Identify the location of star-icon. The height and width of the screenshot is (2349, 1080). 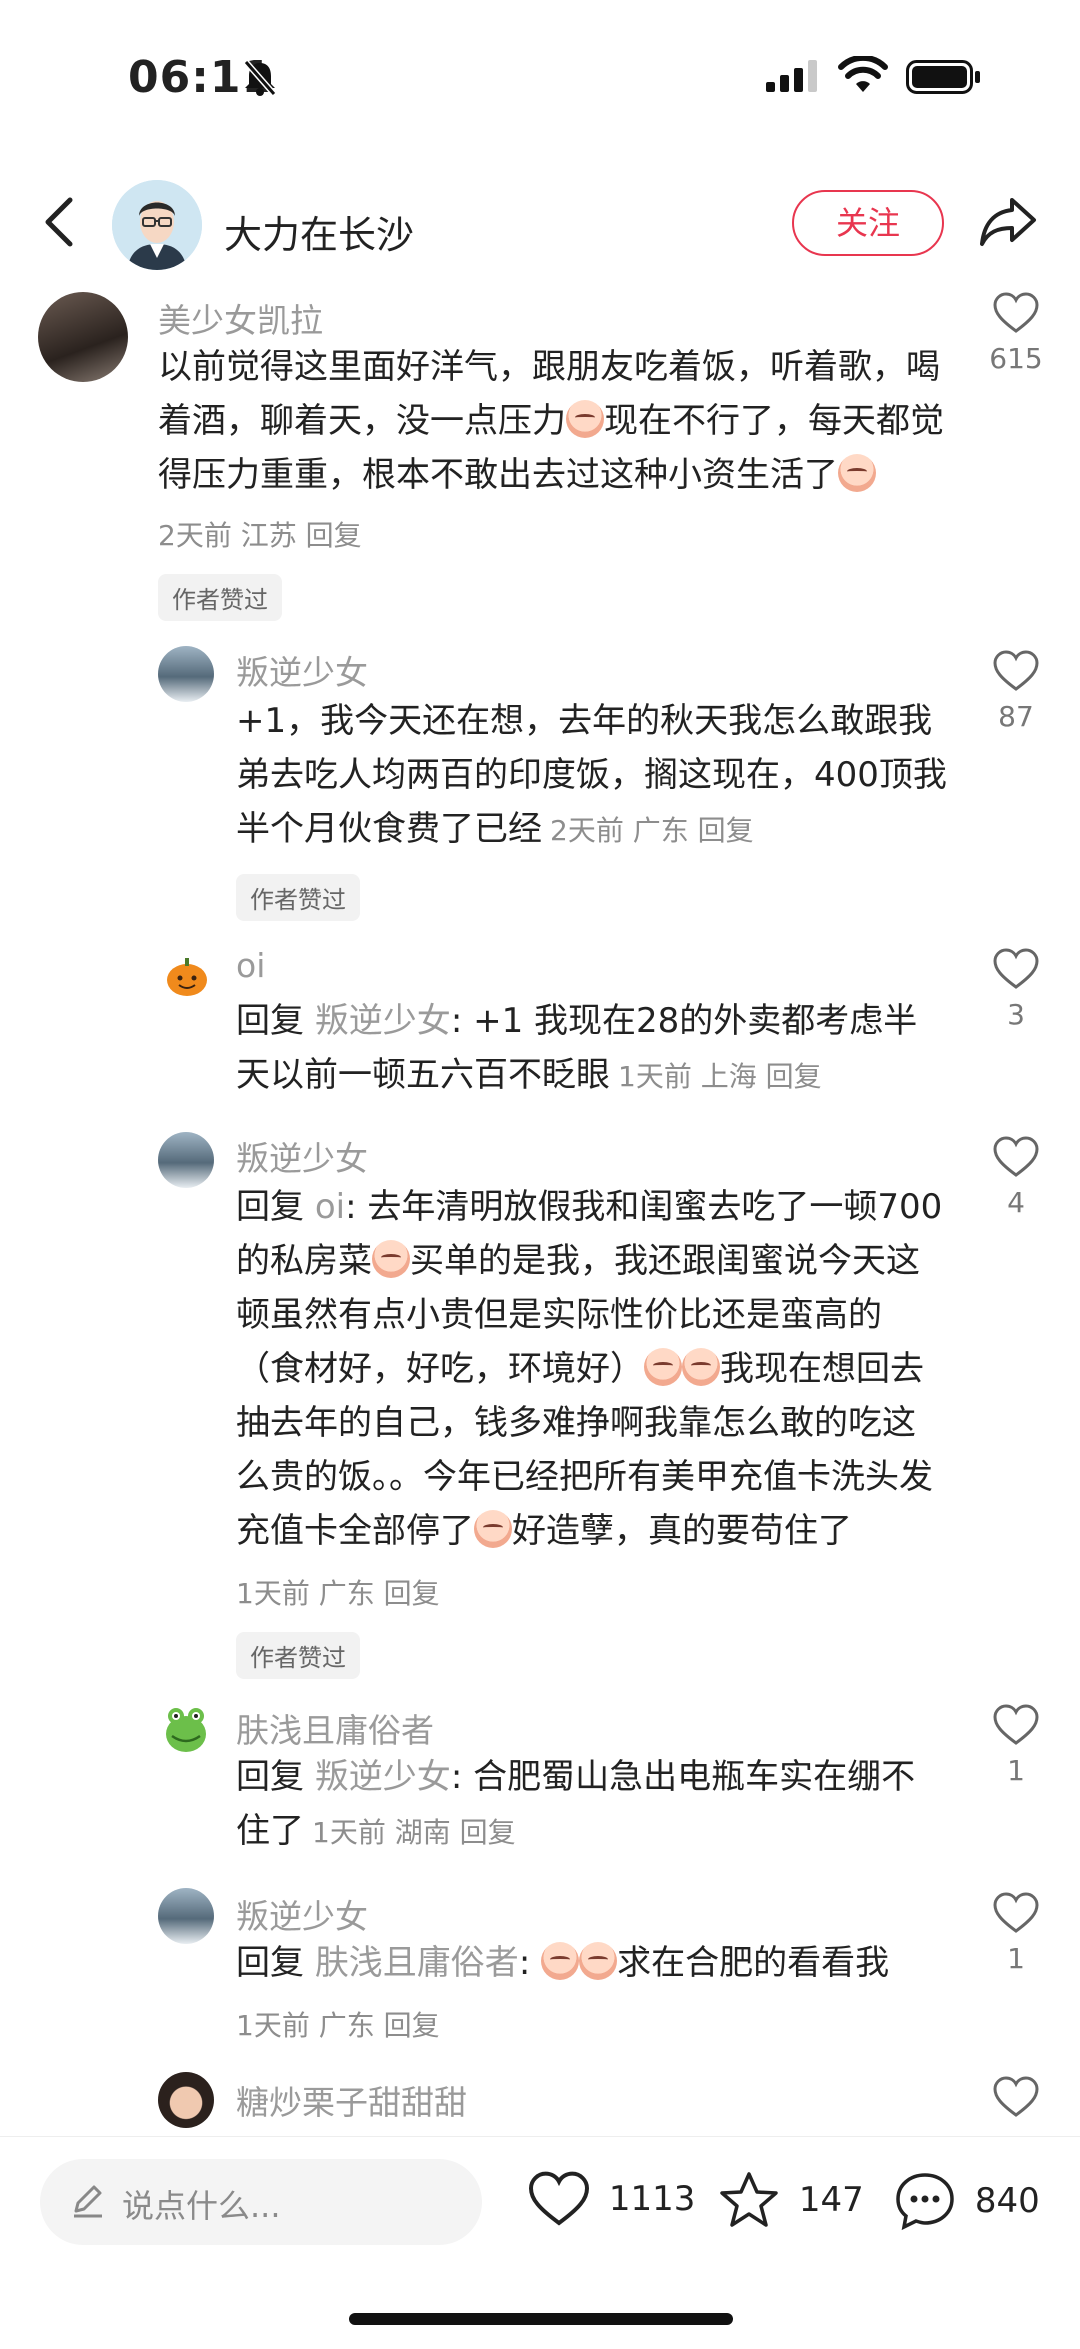
(749, 2199).